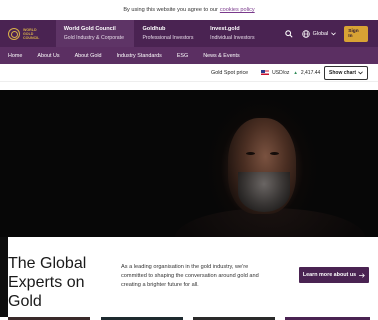 The width and height of the screenshot is (378, 320). What do you see at coordinates (170, 10) in the screenshot?
I see `cookie-notice-text: By using this website you agree to our` at bounding box center [170, 10].